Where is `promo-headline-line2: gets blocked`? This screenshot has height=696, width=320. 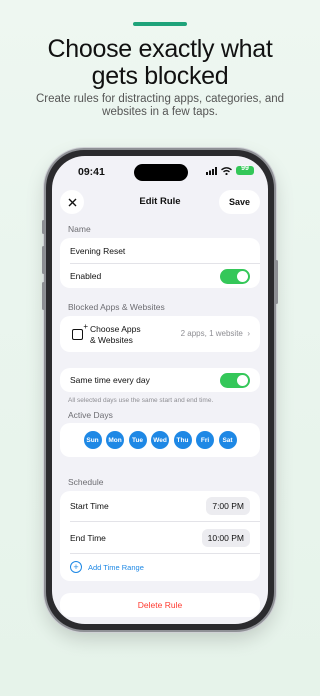 promo-headline-line2: gets blocked is located at coordinates (160, 76).